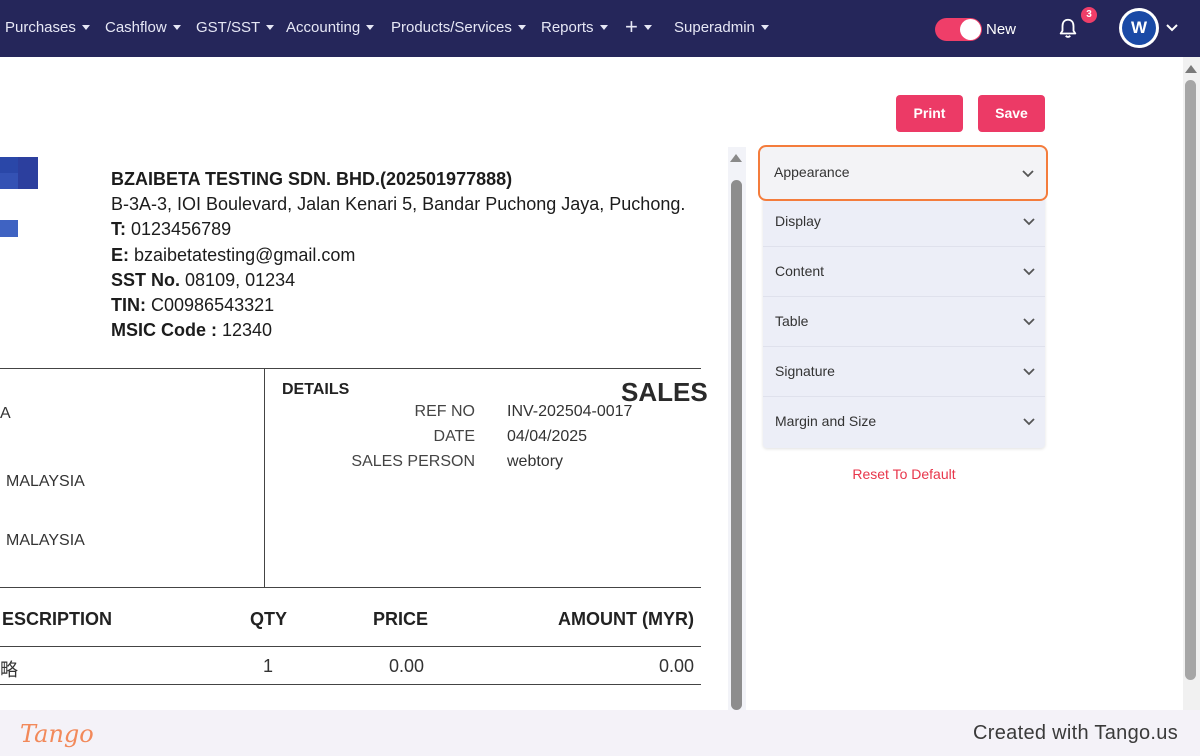  What do you see at coordinates (1001, 29) in the screenshot?
I see `toggle-label: New` at bounding box center [1001, 29].